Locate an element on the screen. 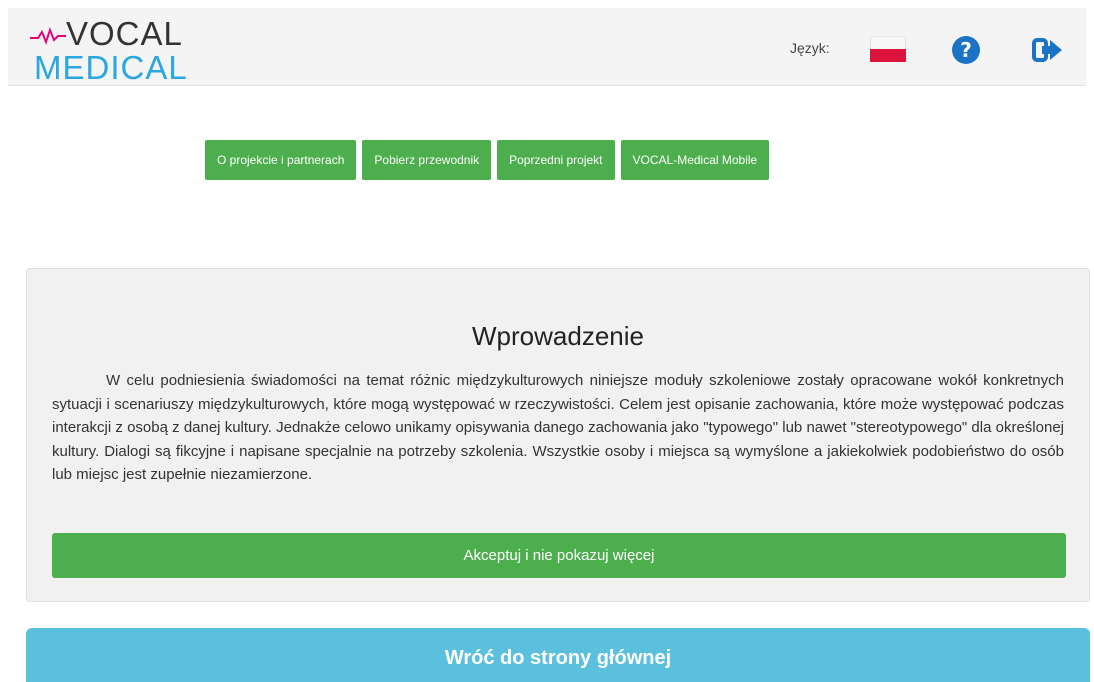 This screenshot has height=682, width=1094. accept-button: Akceptuj i nie pokazuj więcej is located at coordinates (559, 555).